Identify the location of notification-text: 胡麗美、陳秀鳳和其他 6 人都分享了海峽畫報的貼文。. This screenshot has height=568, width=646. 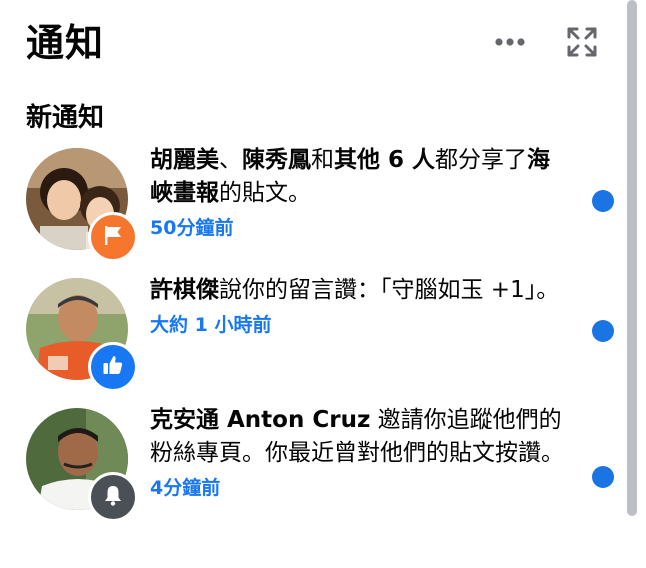
(357, 177).